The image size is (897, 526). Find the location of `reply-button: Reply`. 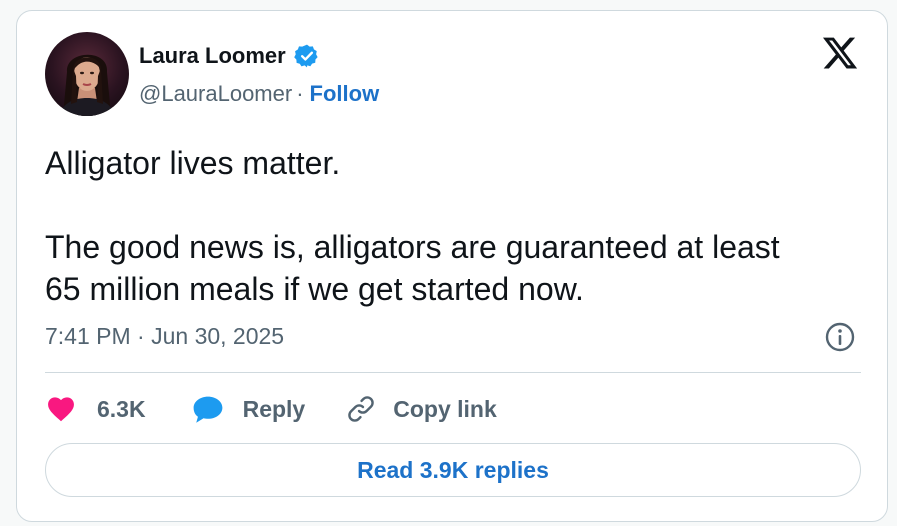

reply-button: Reply is located at coordinates (248, 409).